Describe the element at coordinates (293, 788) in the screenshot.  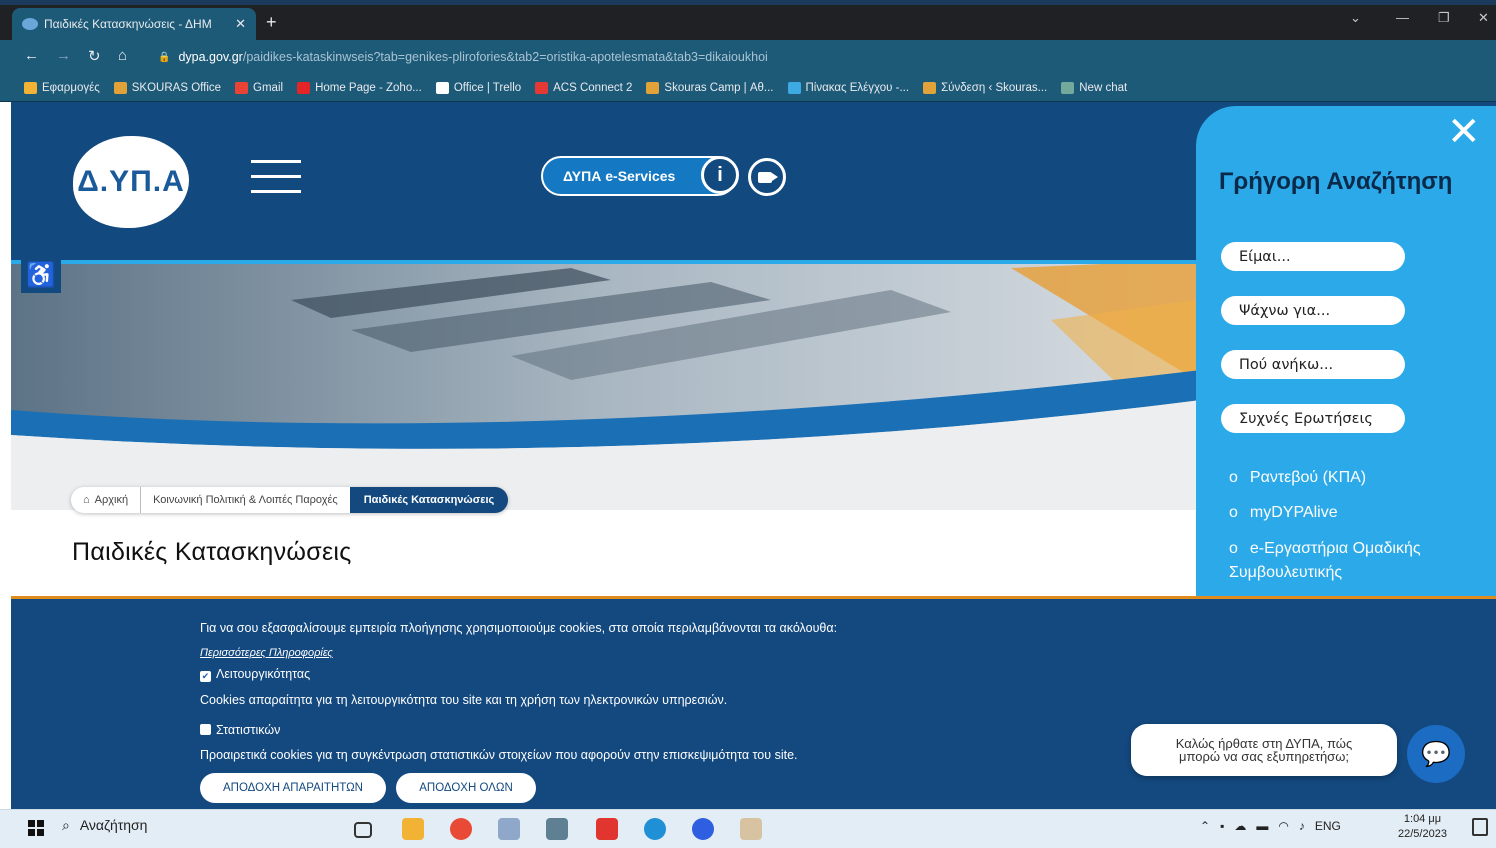
I see `accept-required-button: ΑΠΟΔΟΧΗ ΑΠΑΡΑΙΤΗΤΩΝ` at that location.